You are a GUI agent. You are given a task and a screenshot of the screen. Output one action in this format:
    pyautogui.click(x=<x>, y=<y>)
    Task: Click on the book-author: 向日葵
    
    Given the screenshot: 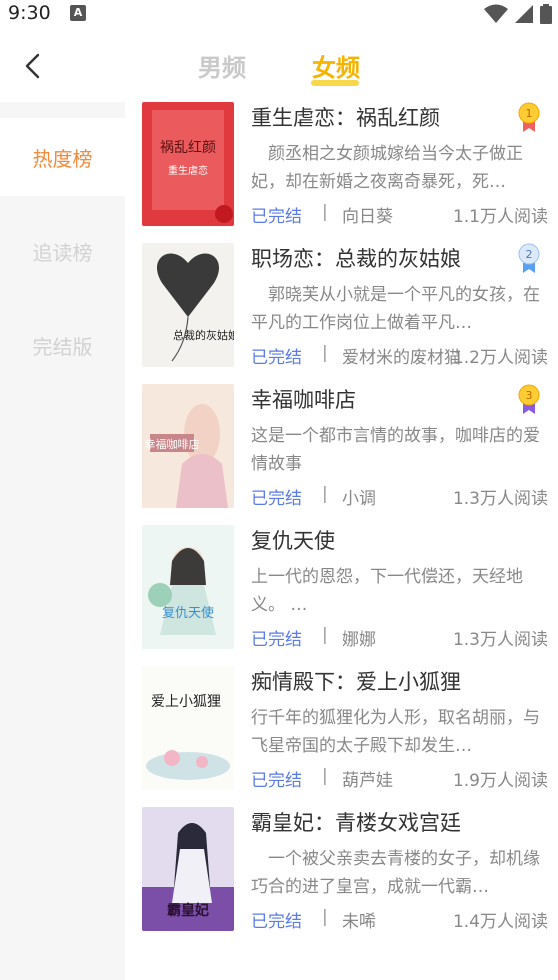 What is the action you would take?
    pyautogui.click(x=367, y=217)
    